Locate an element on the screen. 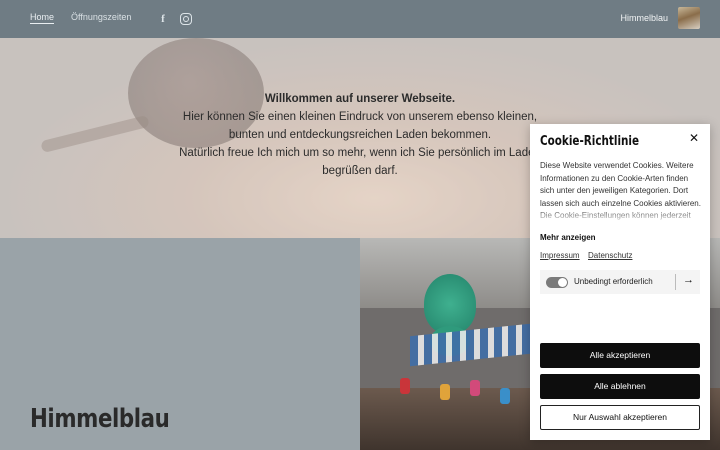  accept-all-button: Alle akzeptieren is located at coordinates (620, 355).